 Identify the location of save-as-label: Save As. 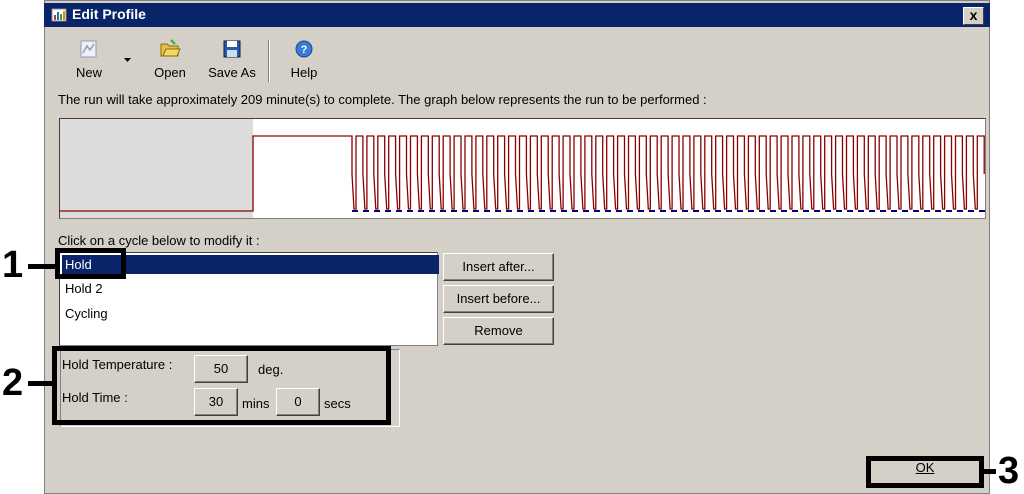
(232, 72).